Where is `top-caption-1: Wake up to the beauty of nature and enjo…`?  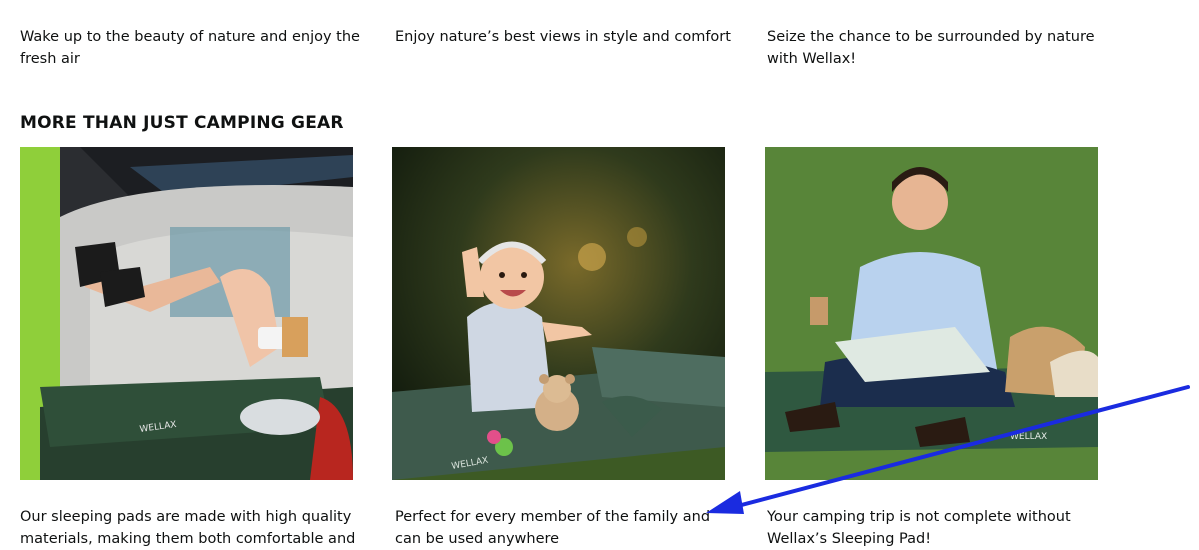
top-caption-1: Wake up to the beauty of nature and enjo… is located at coordinates (190, 48).